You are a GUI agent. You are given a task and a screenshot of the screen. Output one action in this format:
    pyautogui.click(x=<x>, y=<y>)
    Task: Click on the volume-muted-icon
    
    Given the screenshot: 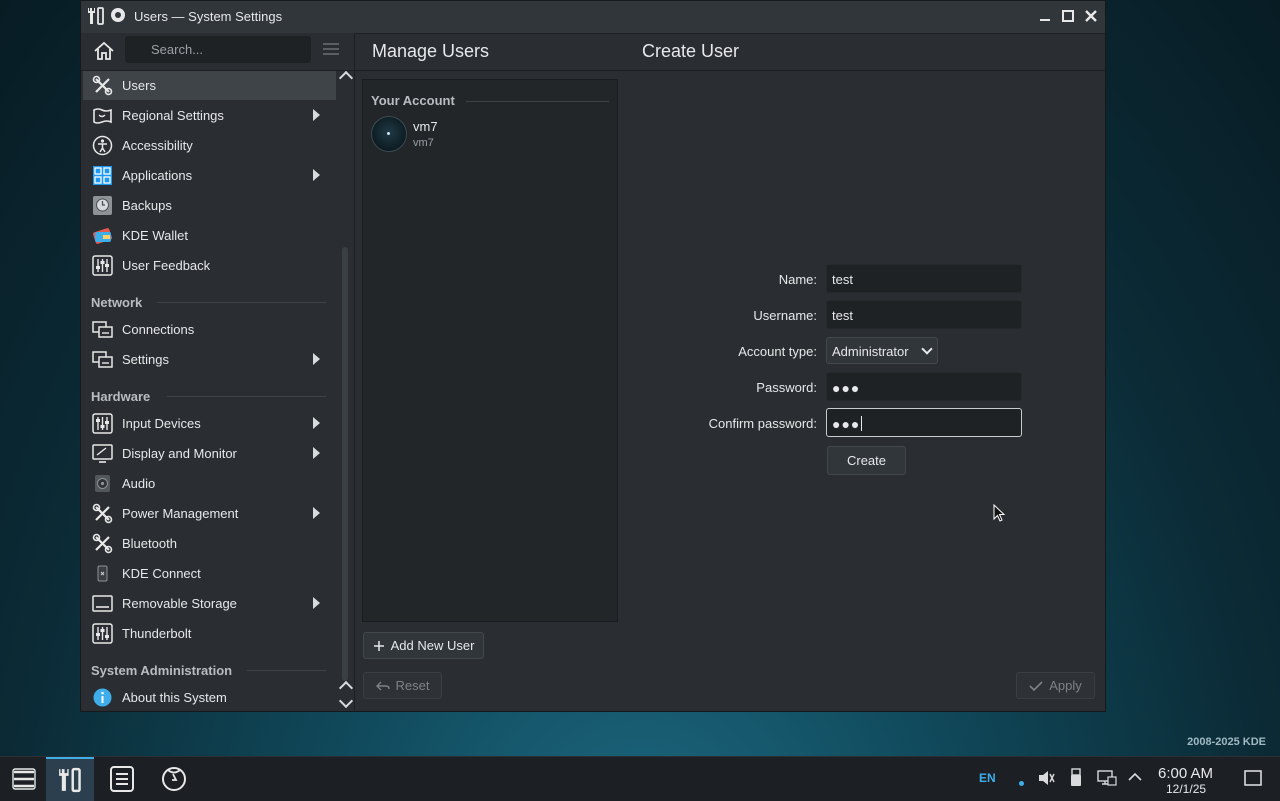 What is the action you would take?
    pyautogui.click(x=1046, y=778)
    